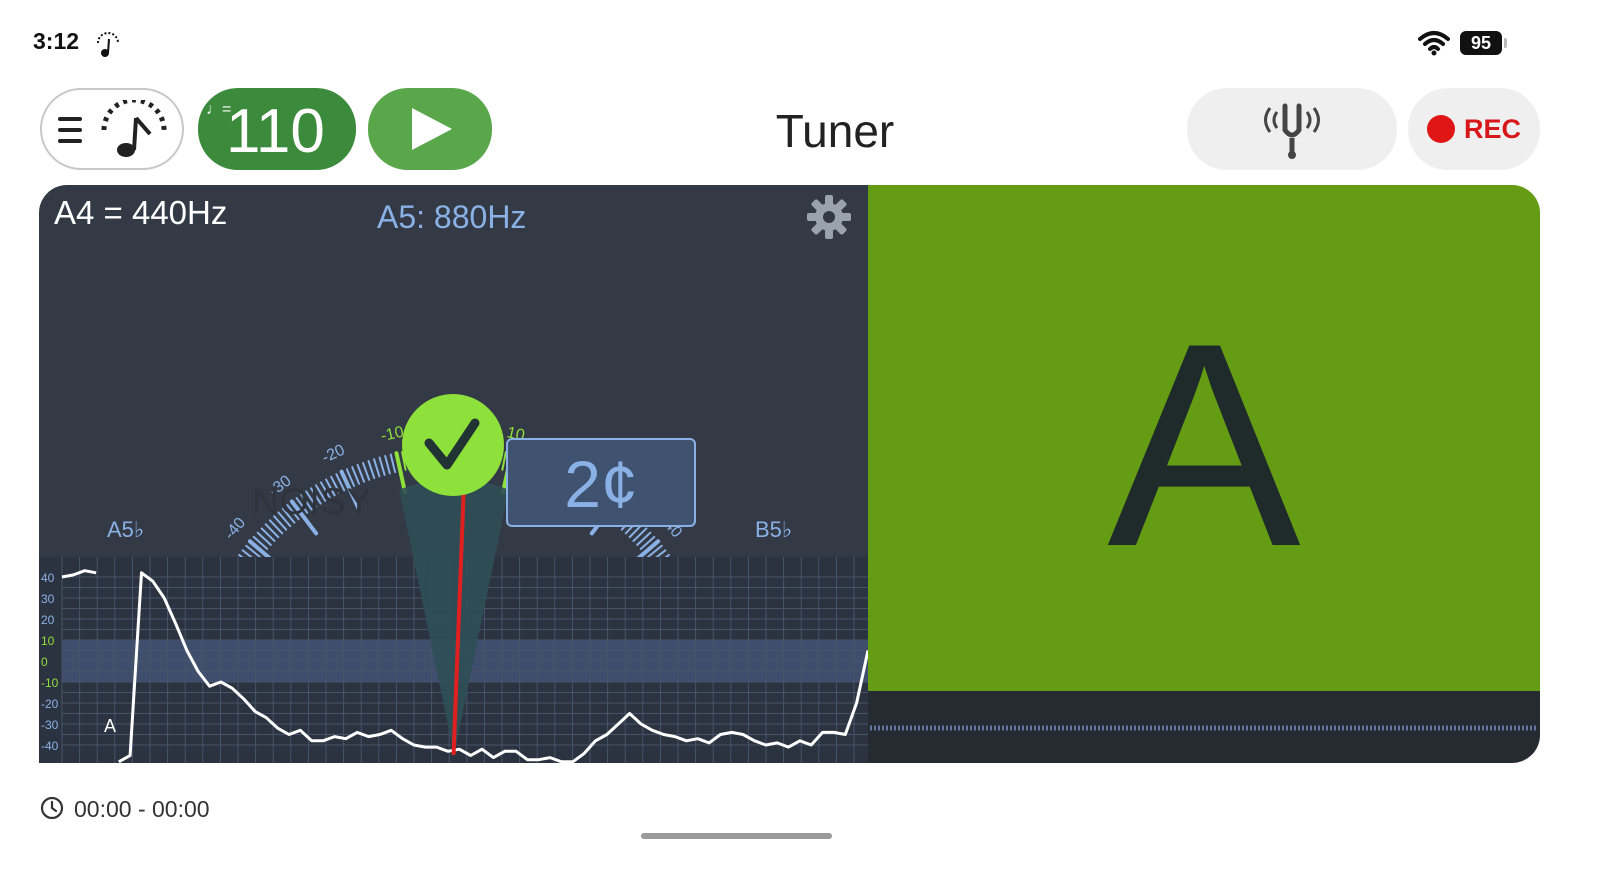  Describe the element at coordinates (736, 836) in the screenshot. I see `home-indicator` at that location.